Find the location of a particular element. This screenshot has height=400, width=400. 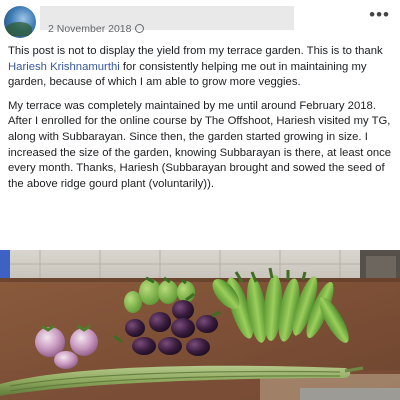

post-date: 2 November 2018 is located at coordinates (96, 28).